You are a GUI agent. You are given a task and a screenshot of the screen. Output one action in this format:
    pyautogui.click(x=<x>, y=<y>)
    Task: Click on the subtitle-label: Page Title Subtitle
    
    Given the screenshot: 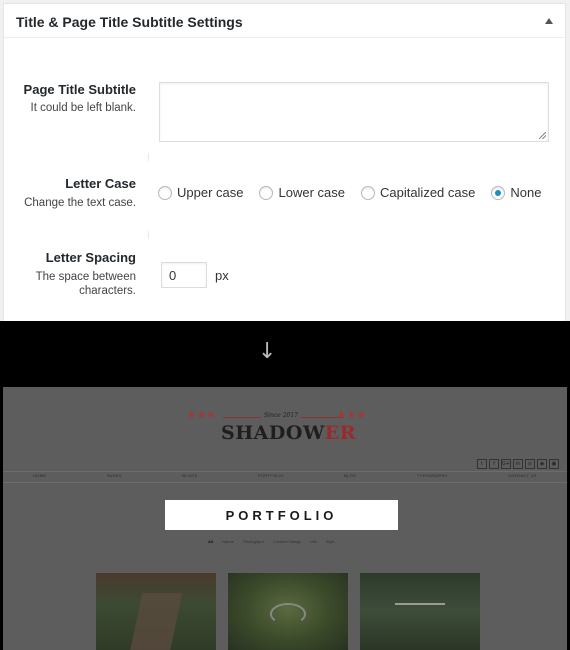 What is the action you would take?
    pyautogui.click(x=79, y=89)
    